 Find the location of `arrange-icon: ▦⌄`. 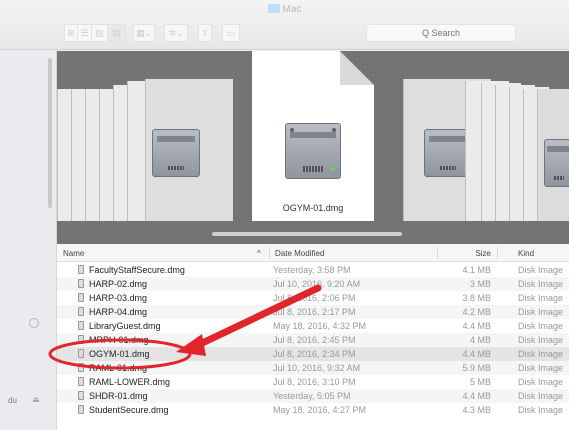

arrange-icon: ▦⌄ is located at coordinates (144, 32).